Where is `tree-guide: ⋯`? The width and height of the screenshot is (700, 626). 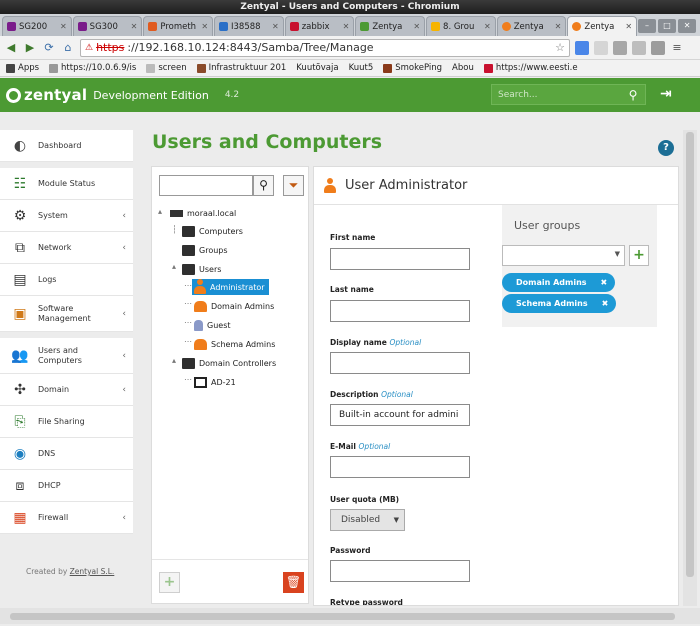
tree-guide: ⋯ is located at coordinates (188, 322).